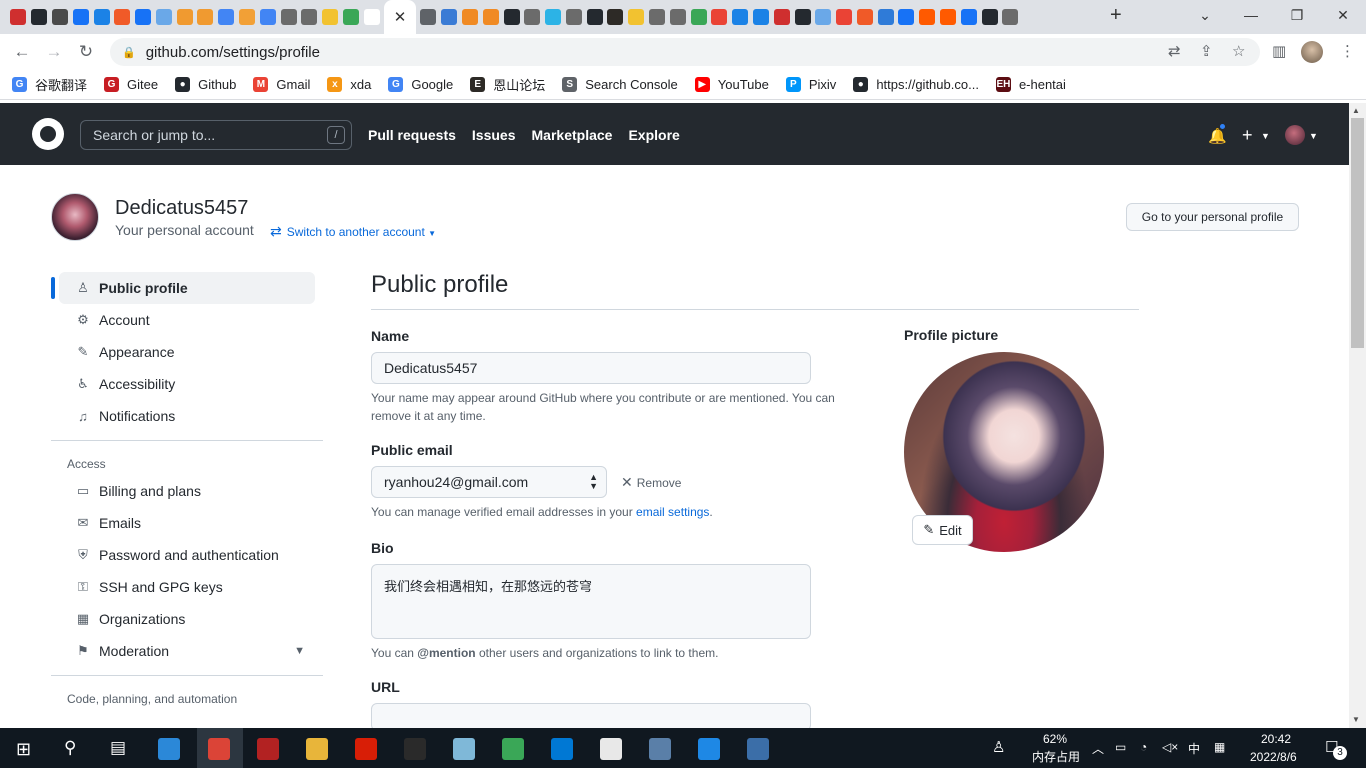 The width and height of the screenshot is (1366, 768). I want to click on bio-textarea: 我们终会相遇相知，在那悠远的苍穹, so click(591, 601).